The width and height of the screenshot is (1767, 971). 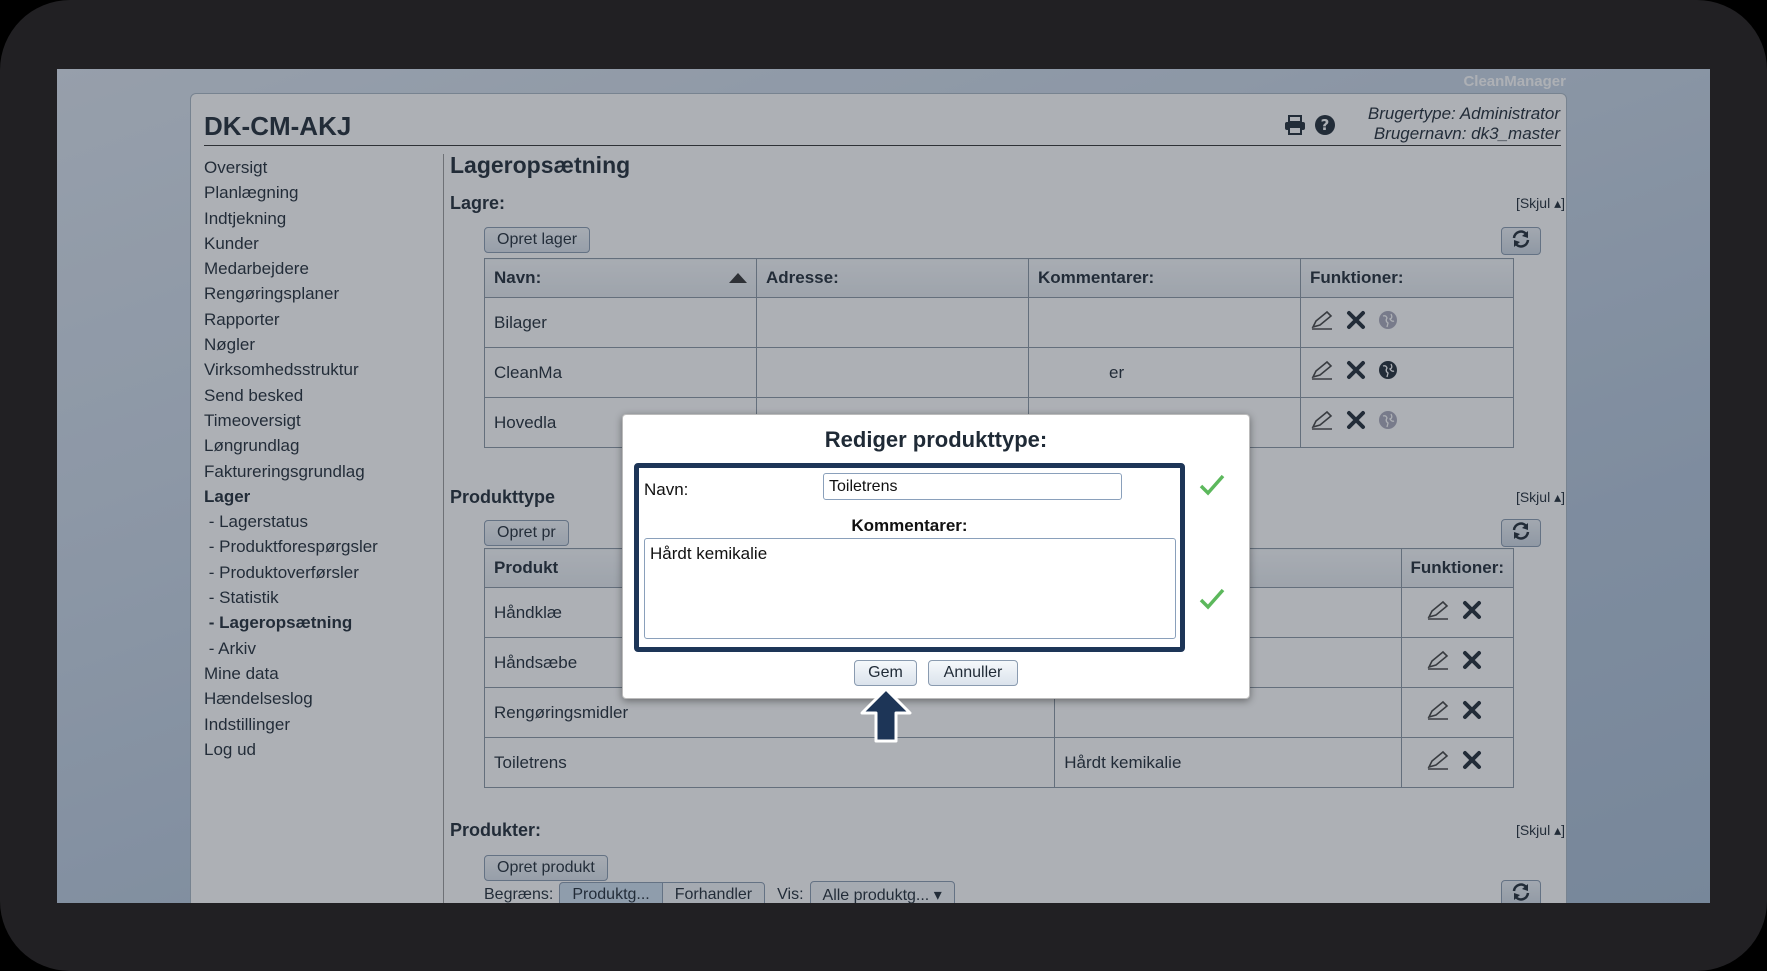 I want to click on kommentarer-textarea: Hårdt kemikalie, so click(x=910, y=588).